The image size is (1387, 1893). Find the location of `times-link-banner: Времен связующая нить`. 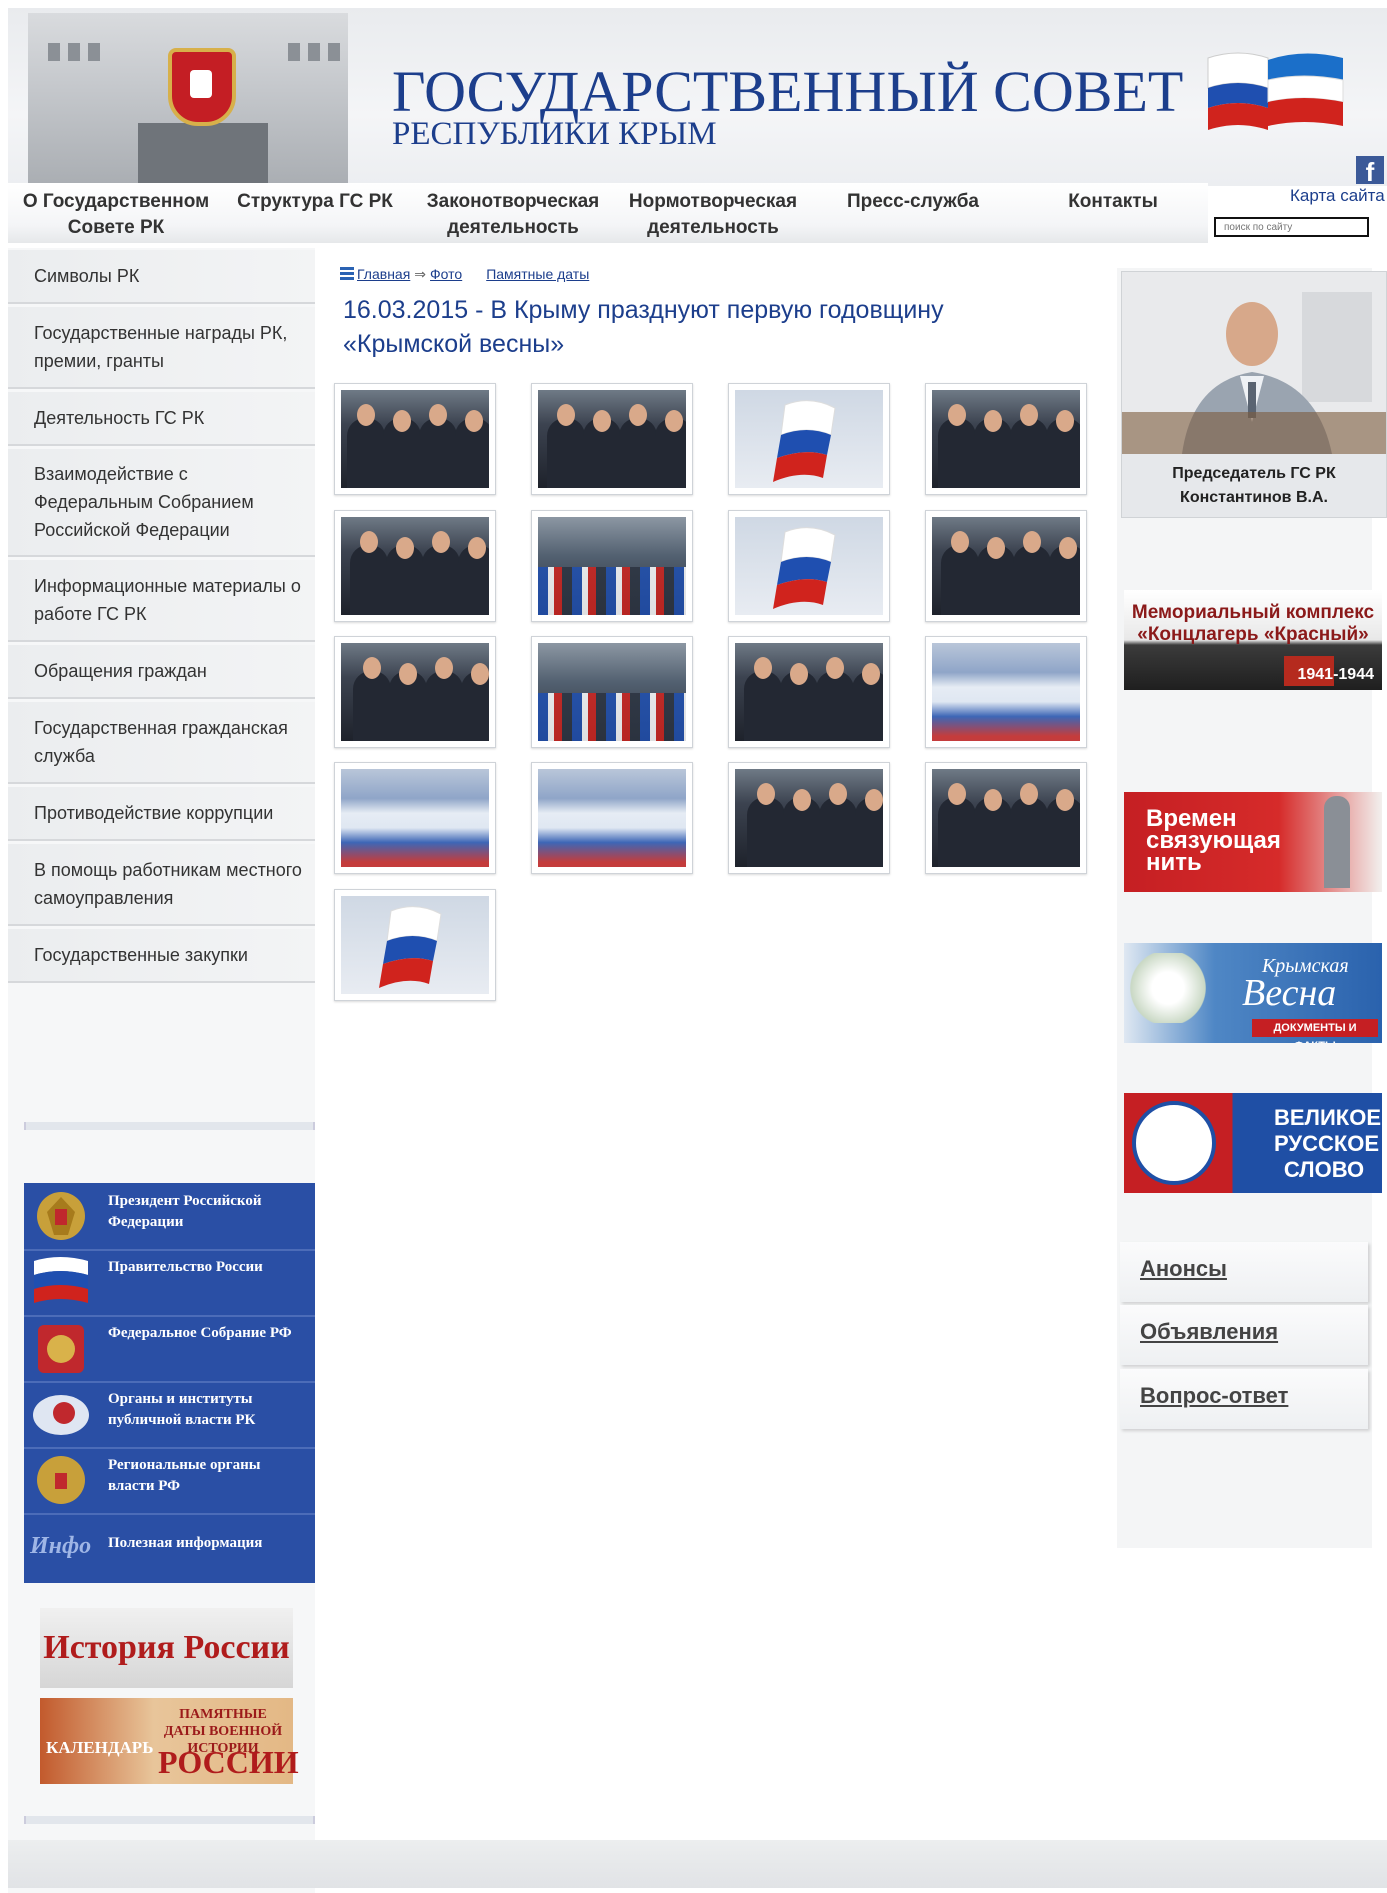

times-link-banner: Времен связующая нить is located at coordinates (1253, 842).